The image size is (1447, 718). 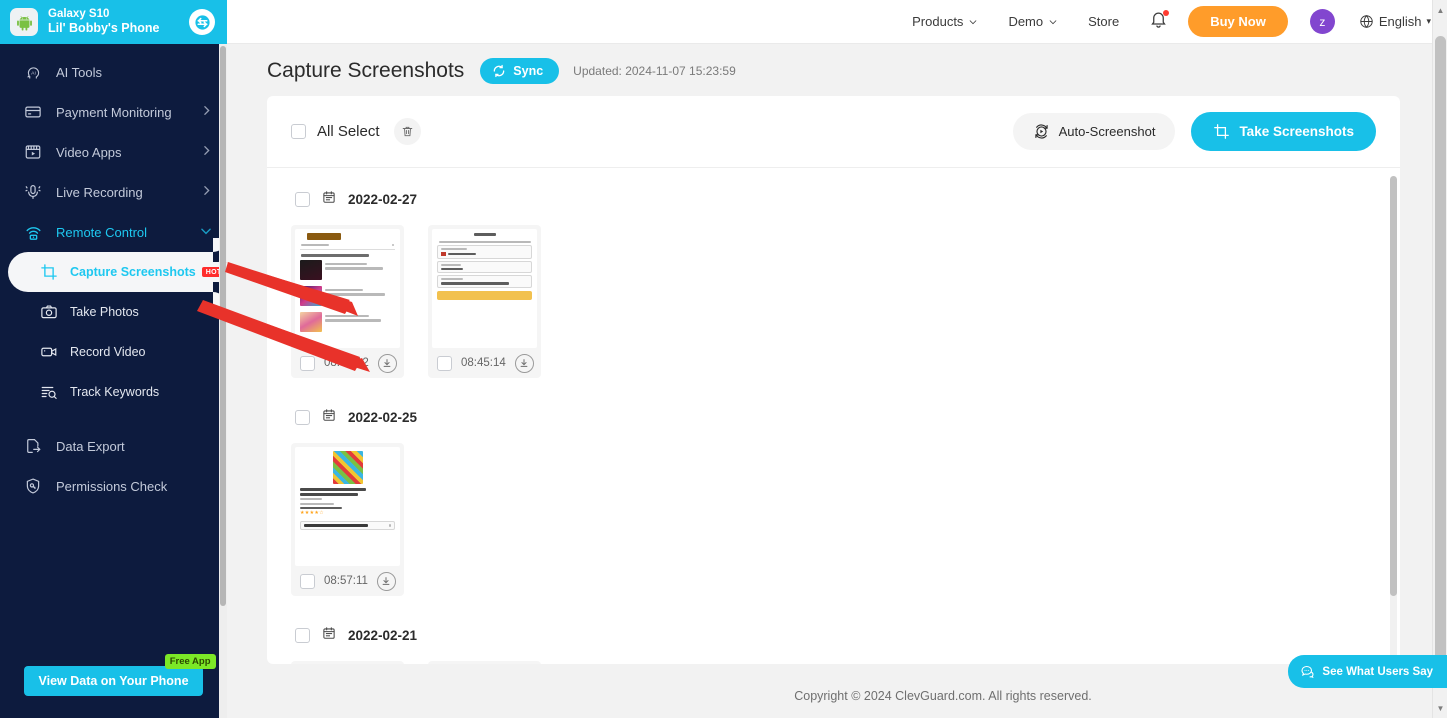 I want to click on sidebar-item-data-export: Data Export, so click(x=113, y=446).